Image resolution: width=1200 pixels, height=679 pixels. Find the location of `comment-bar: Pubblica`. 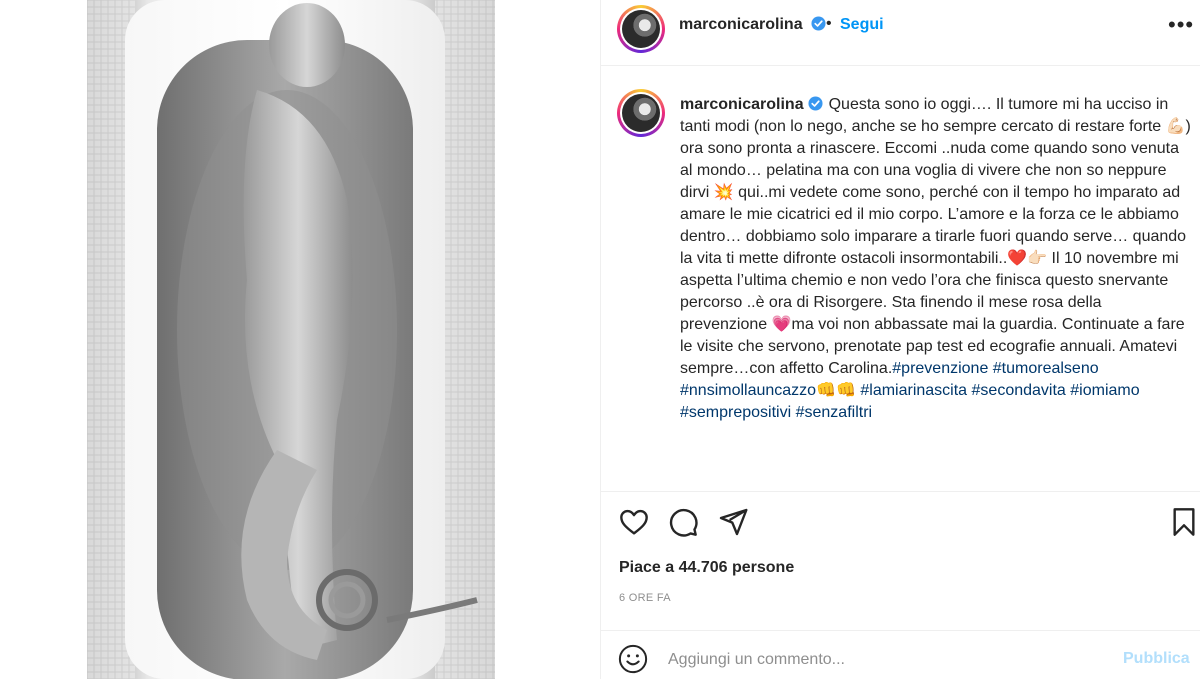

comment-bar: Pubblica is located at coordinates (900, 654).